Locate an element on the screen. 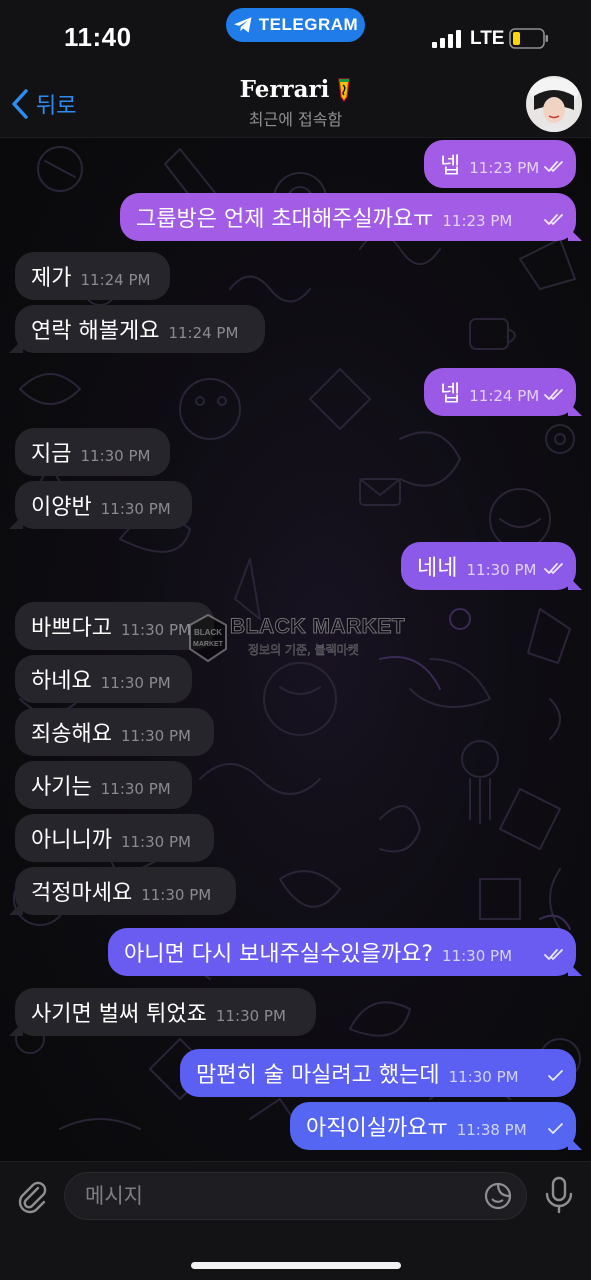 This screenshot has width=591, height=1280. svg-text: BLACK is located at coordinates (208, 632).